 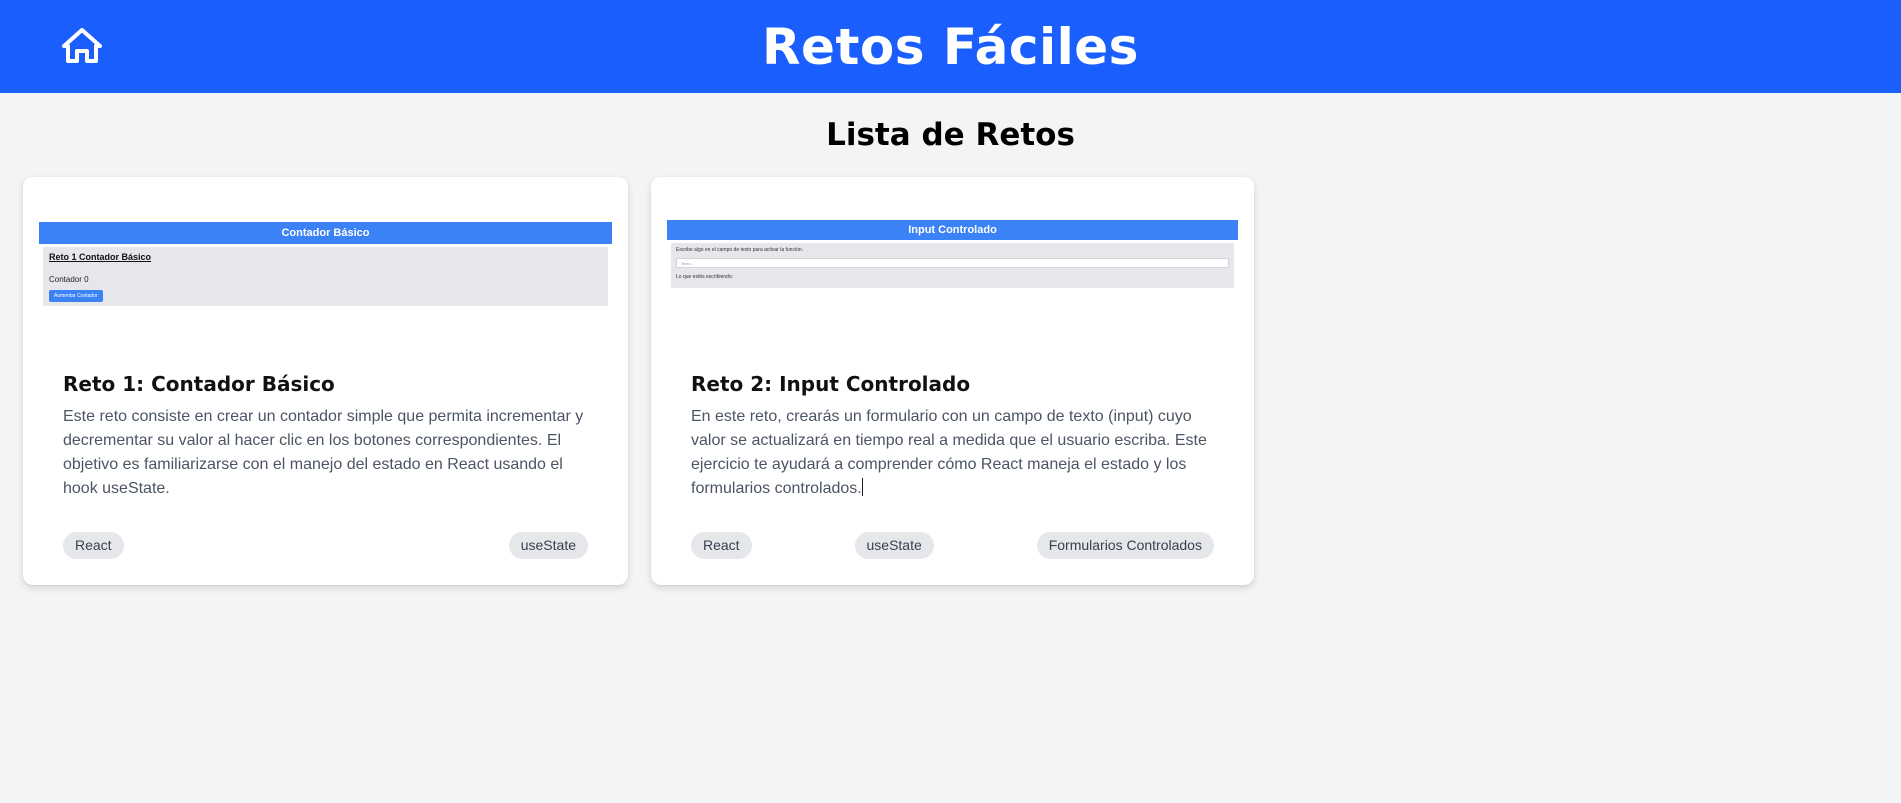 I want to click on tag: Formularios Controlados, so click(x=1125, y=545).